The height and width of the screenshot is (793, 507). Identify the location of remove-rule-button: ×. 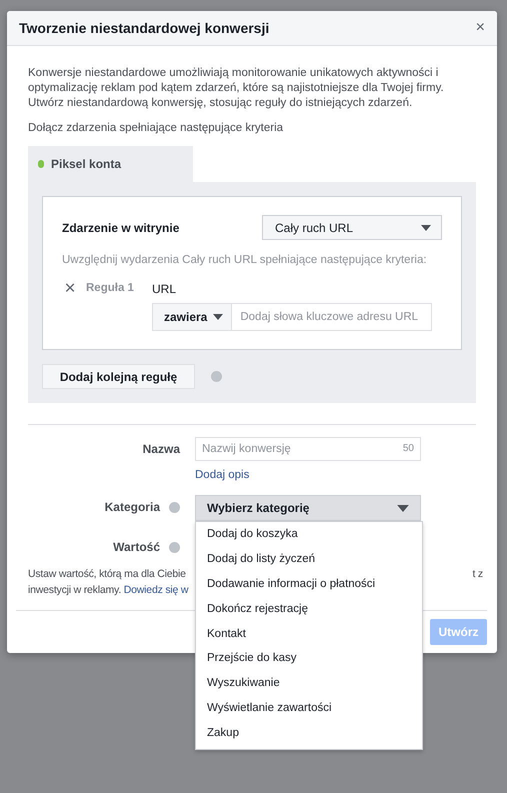
(70, 289).